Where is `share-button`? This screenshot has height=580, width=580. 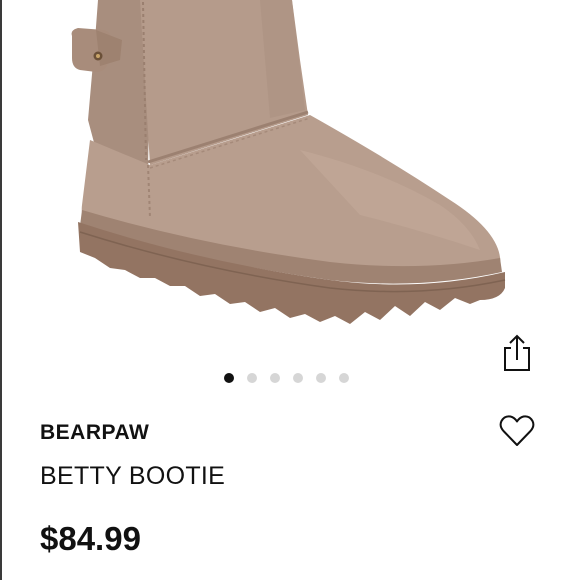
share-button is located at coordinates (517, 353).